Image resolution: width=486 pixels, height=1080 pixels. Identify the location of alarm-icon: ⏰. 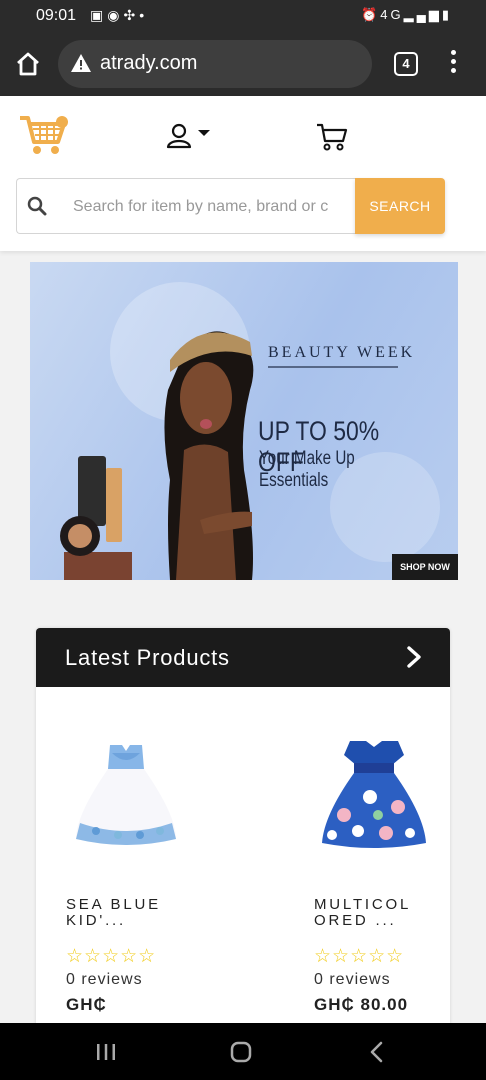
(371, 14).